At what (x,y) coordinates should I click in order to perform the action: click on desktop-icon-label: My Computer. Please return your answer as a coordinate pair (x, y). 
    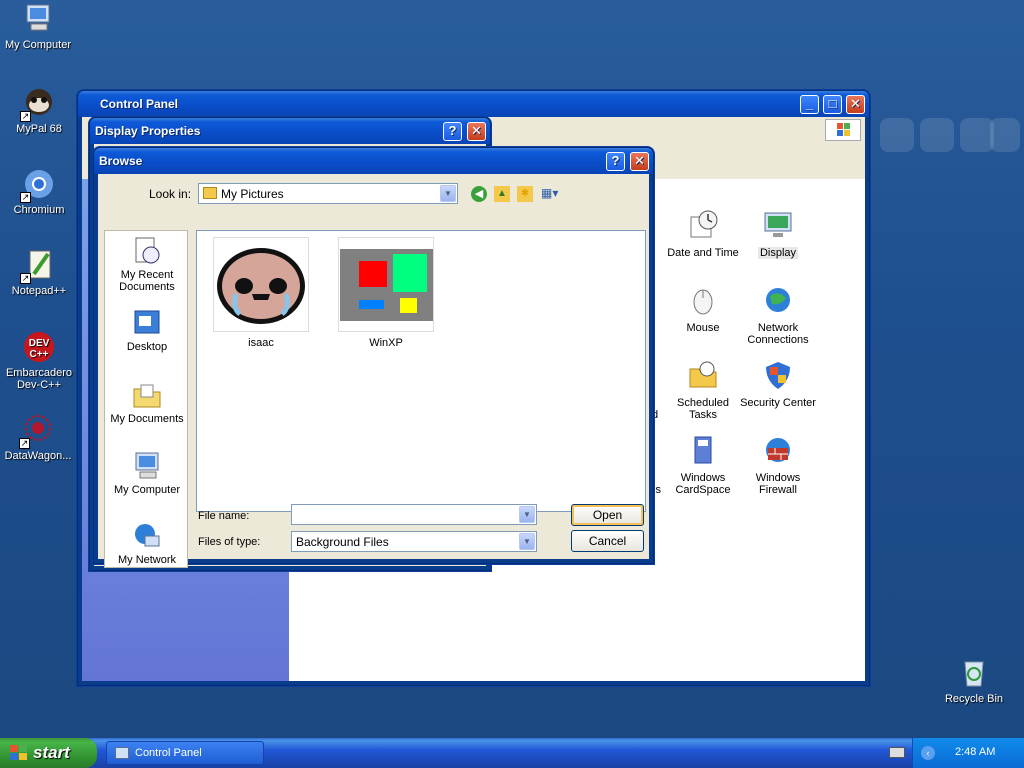
    Looking at the image, I should click on (38, 45).